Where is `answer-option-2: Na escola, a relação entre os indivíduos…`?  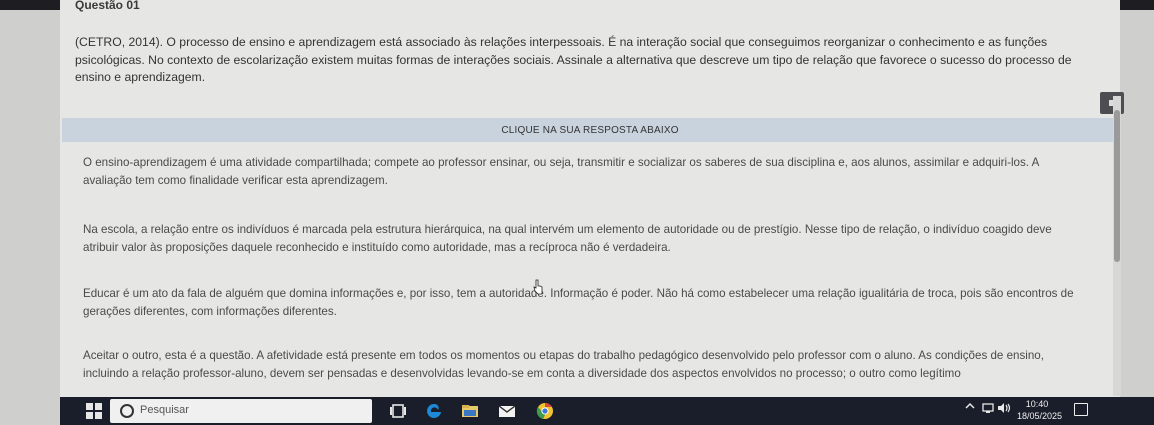 answer-option-2: Na escola, a relação entre os indivíduos… is located at coordinates (583, 239).